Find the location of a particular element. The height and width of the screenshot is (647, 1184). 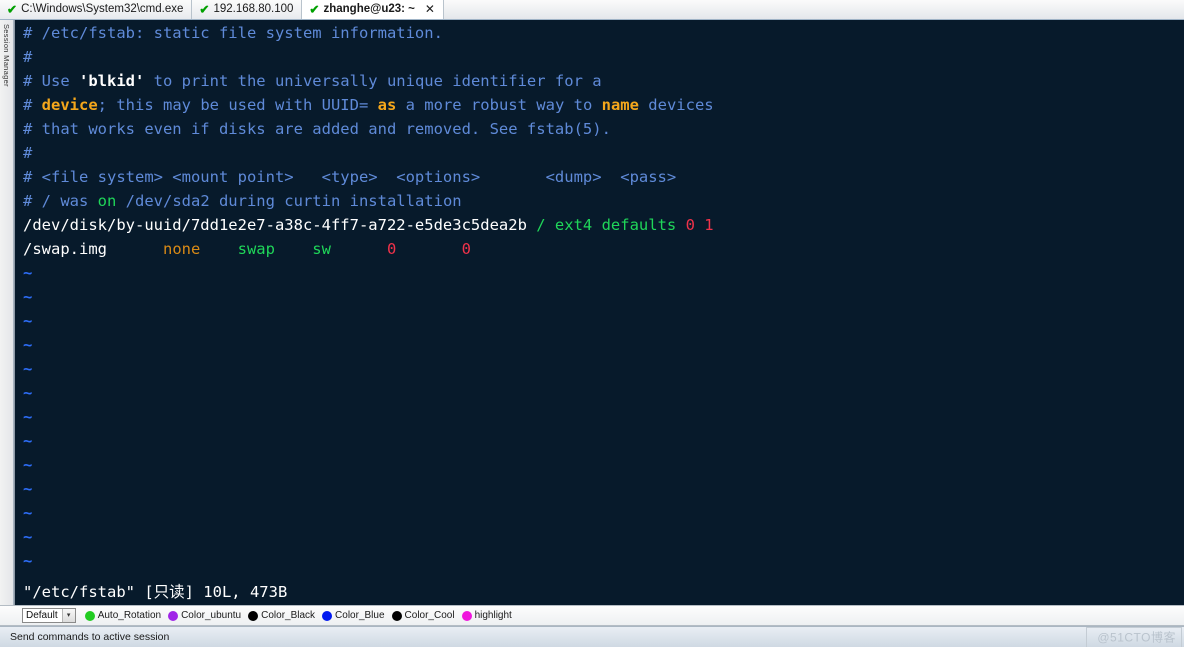

status-bar-text: Send commands to active session is located at coordinates (90, 637).